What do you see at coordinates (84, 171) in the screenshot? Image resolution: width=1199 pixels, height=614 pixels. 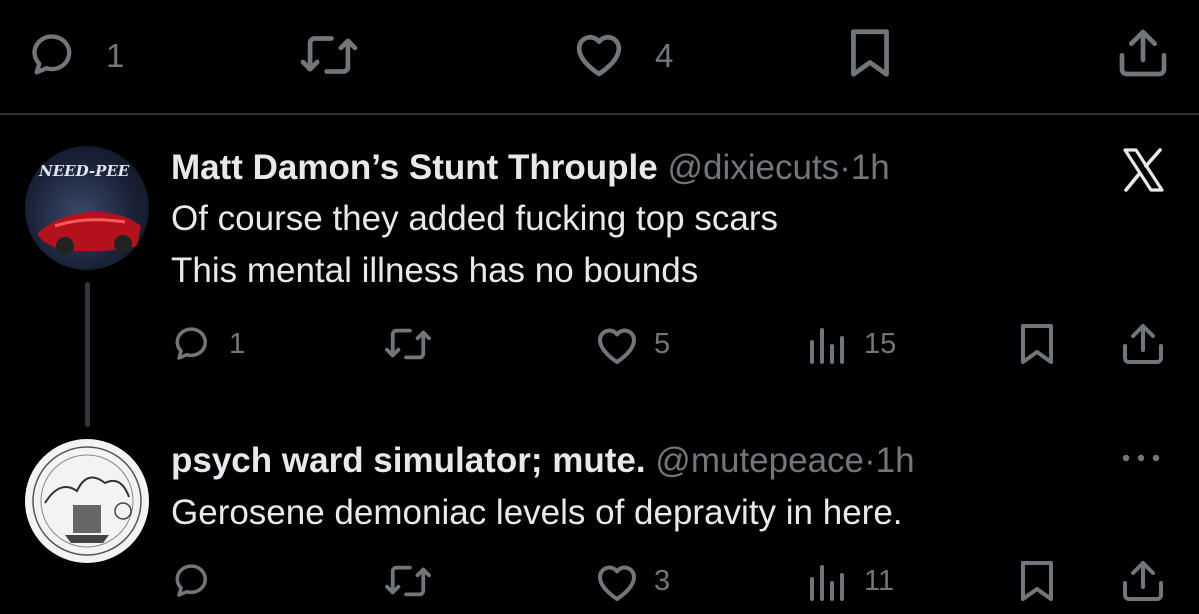 I see `avatar-logo-text: NEED-PEE` at bounding box center [84, 171].